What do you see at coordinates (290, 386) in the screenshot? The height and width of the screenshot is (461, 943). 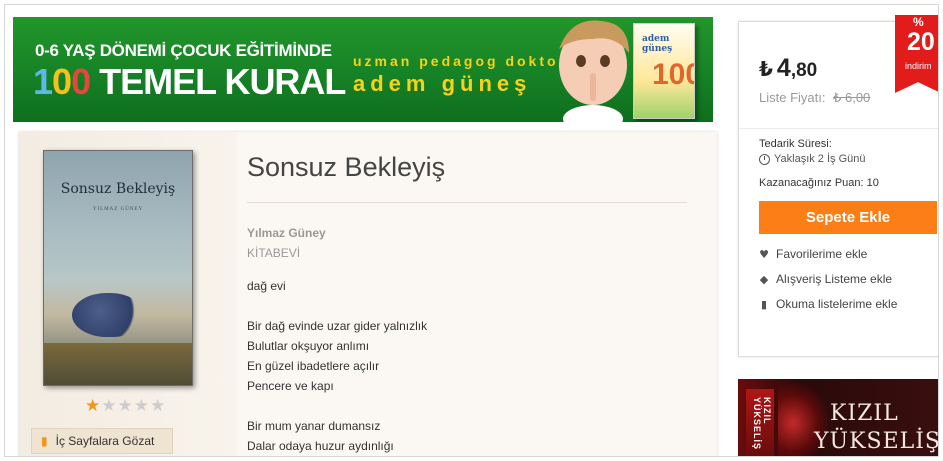 I see `description-line: Pencere ve kapı` at bounding box center [290, 386].